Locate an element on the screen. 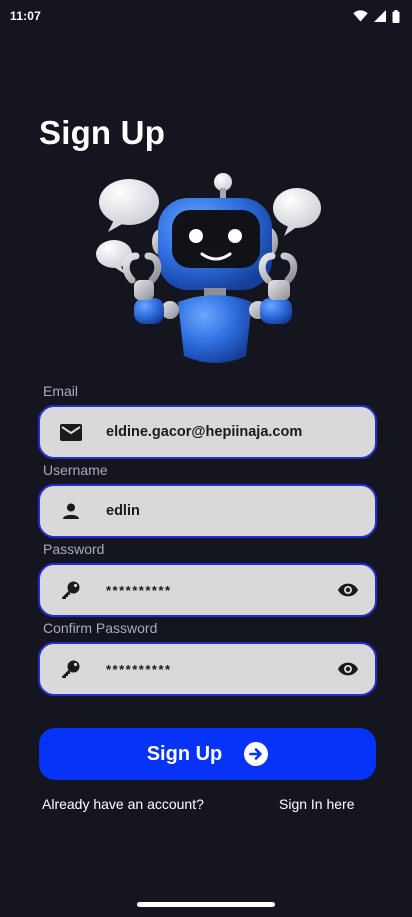 This screenshot has width=412, height=917. sign-up-button: Sign Up is located at coordinates (207, 754).